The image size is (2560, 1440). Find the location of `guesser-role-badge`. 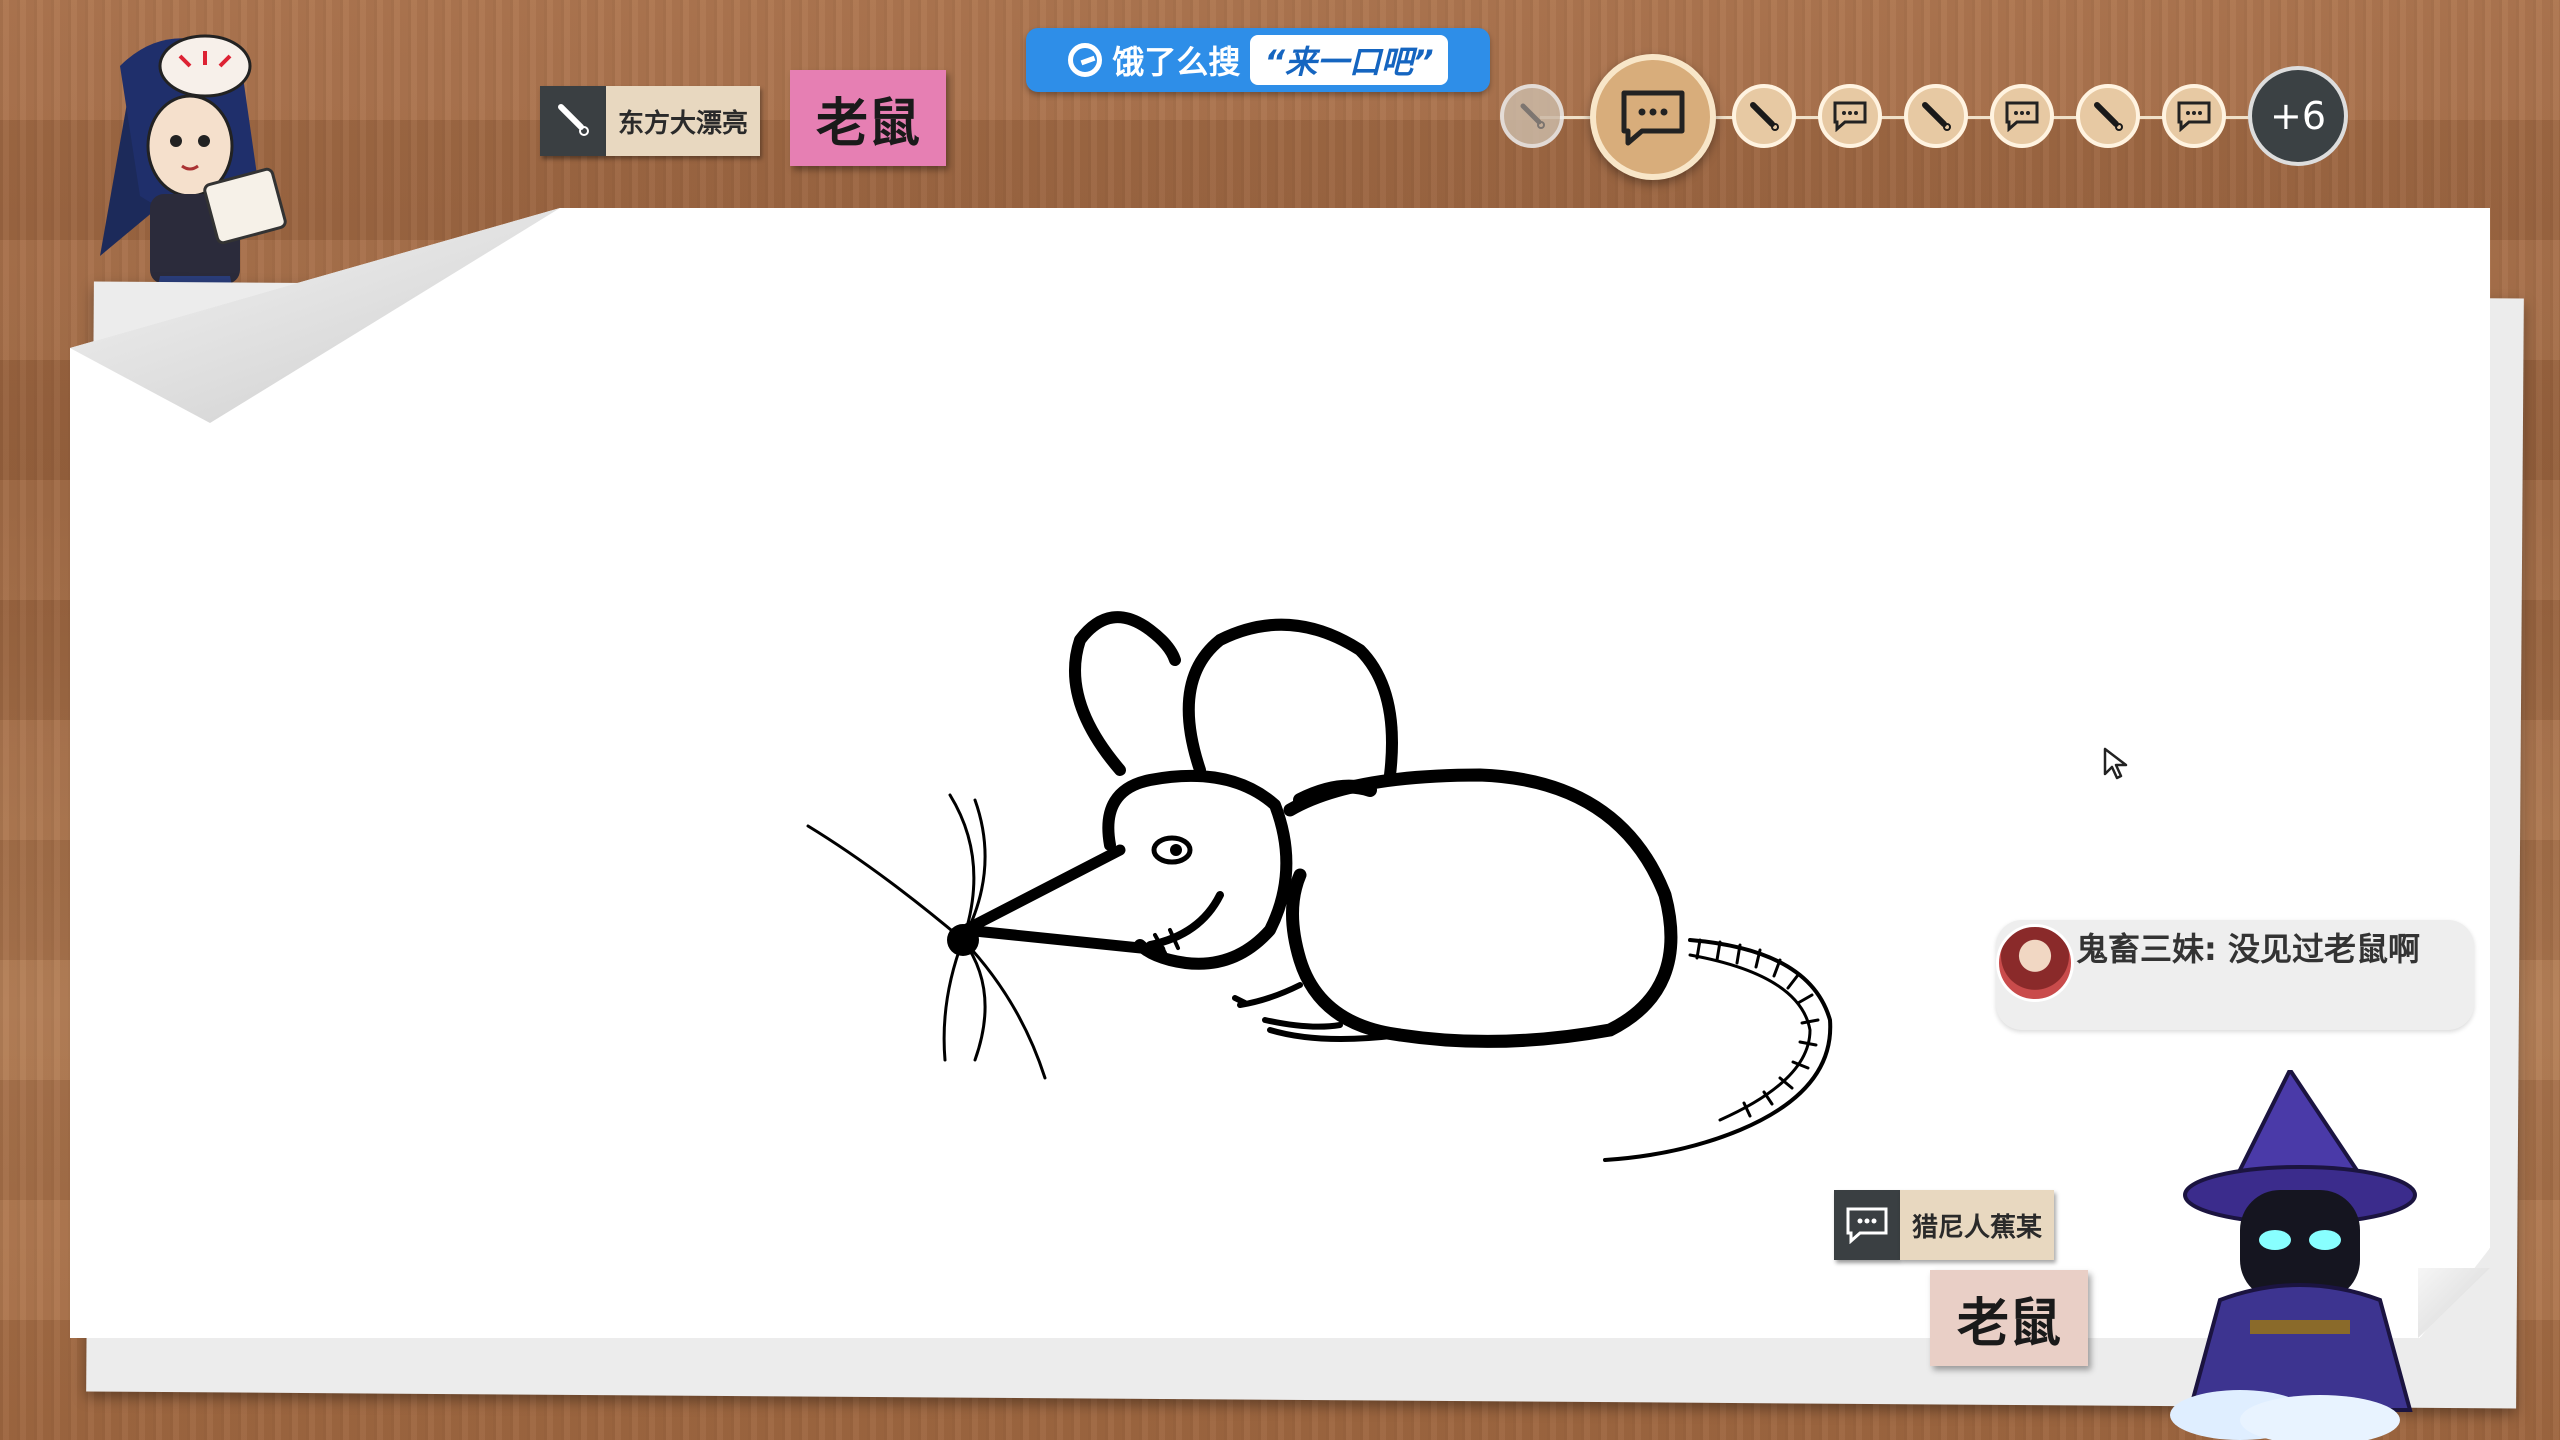

guesser-role-badge is located at coordinates (1867, 1225).